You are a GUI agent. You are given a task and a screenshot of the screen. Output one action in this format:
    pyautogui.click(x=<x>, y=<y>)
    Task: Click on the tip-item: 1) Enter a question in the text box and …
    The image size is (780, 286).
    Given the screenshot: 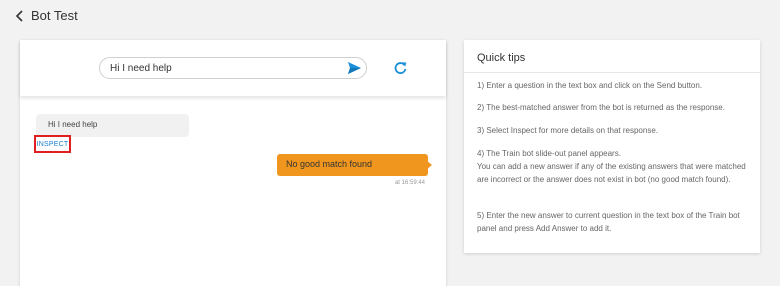 What is the action you would take?
    pyautogui.click(x=590, y=85)
    